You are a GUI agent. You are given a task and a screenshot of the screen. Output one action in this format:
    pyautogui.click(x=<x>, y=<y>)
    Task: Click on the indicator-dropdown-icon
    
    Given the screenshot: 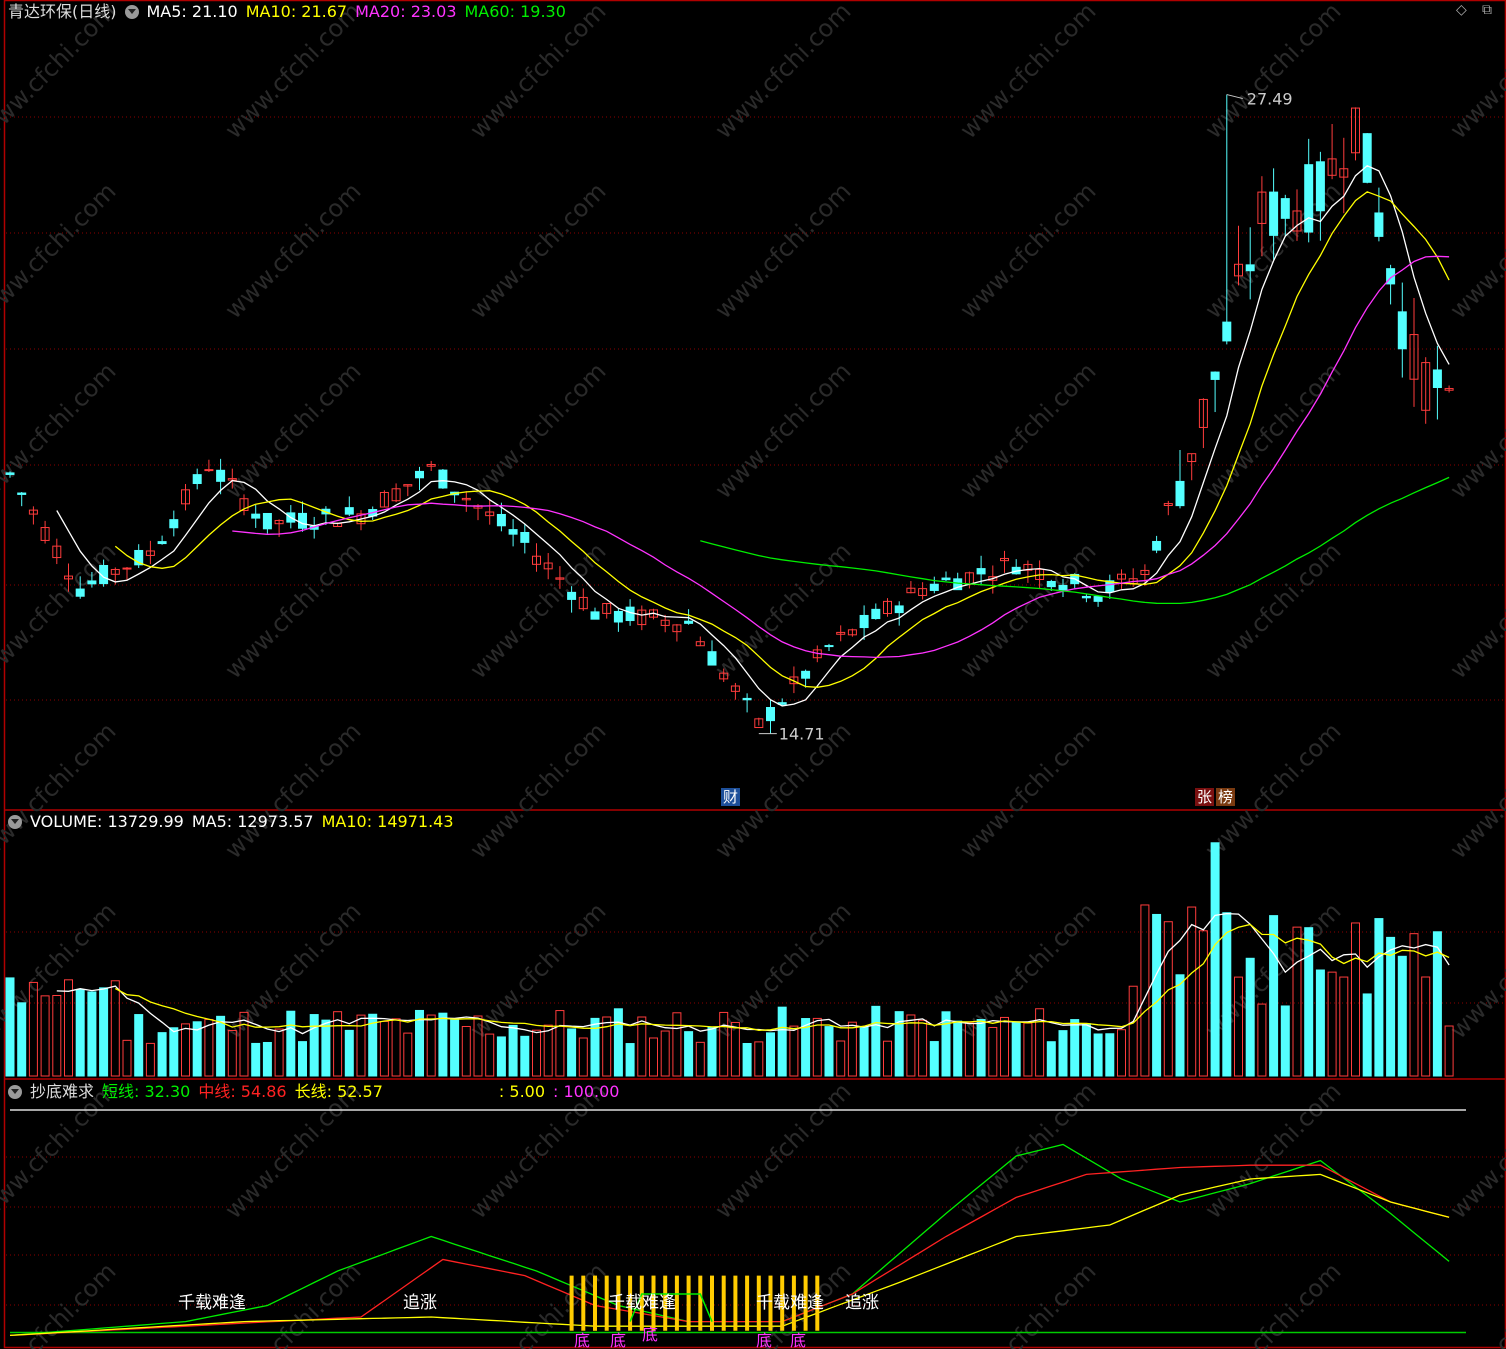 What is the action you would take?
    pyautogui.click(x=15, y=1092)
    